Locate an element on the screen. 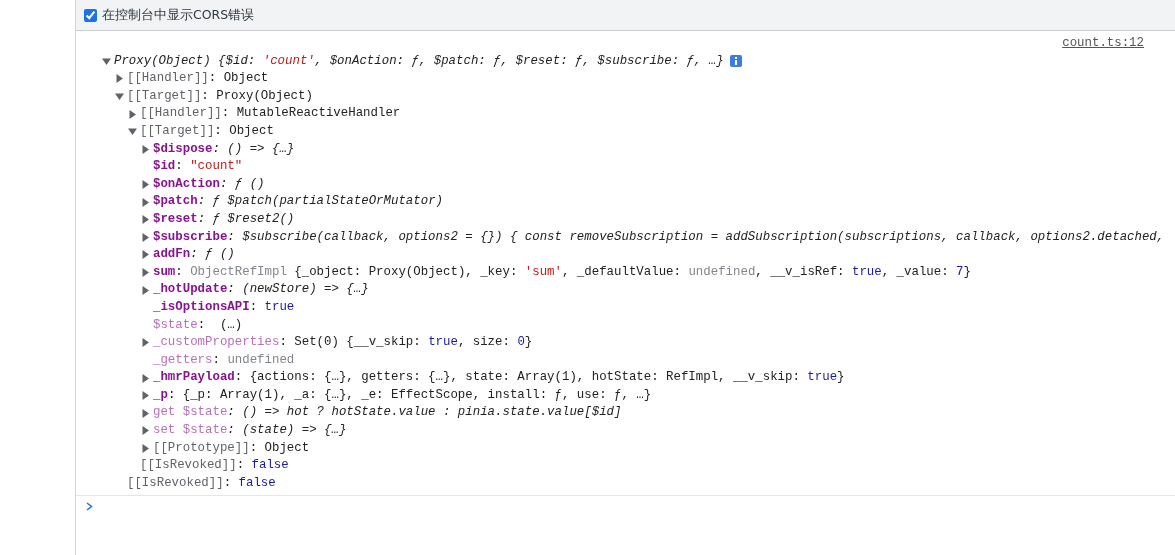  source-link: count.ts:12 is located at coordinates (1103, 44).